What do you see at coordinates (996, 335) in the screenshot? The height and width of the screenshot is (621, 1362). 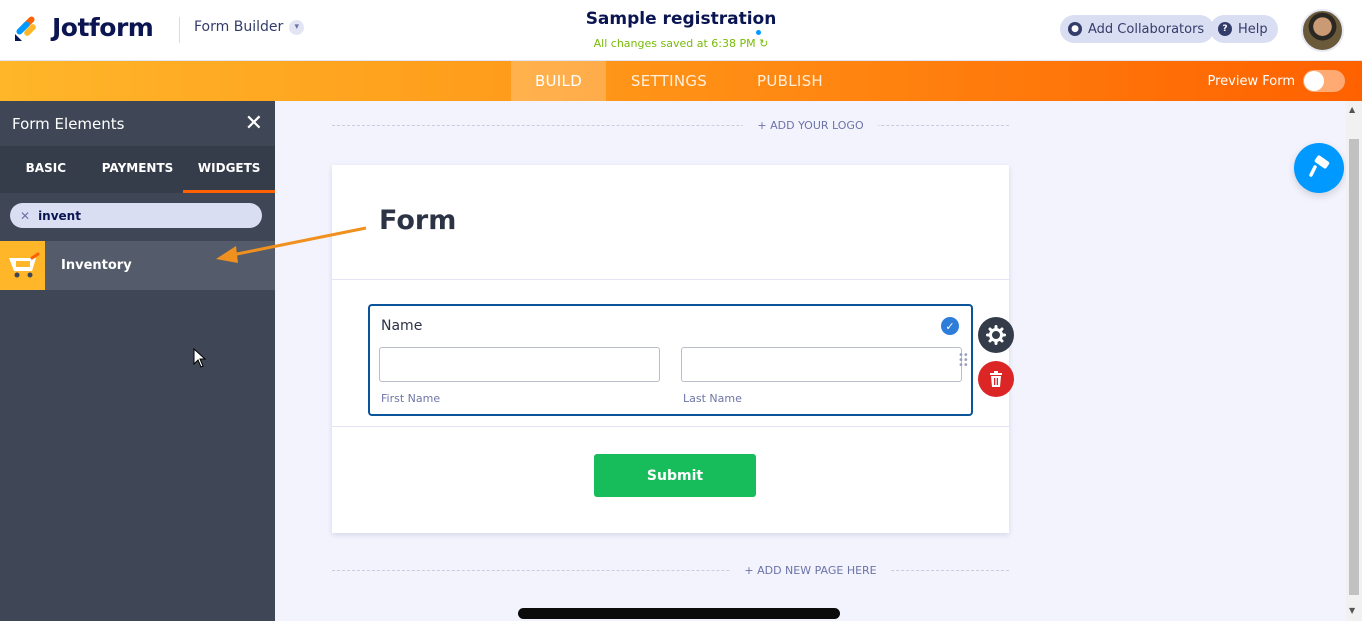 I see `gear-icon` at bounding box center [996, 335].